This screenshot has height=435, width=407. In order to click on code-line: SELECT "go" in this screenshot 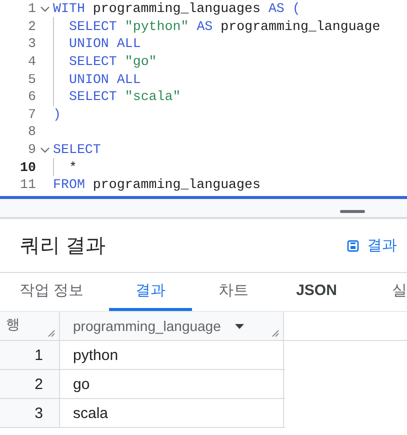, I will do `click(113, 62)`.